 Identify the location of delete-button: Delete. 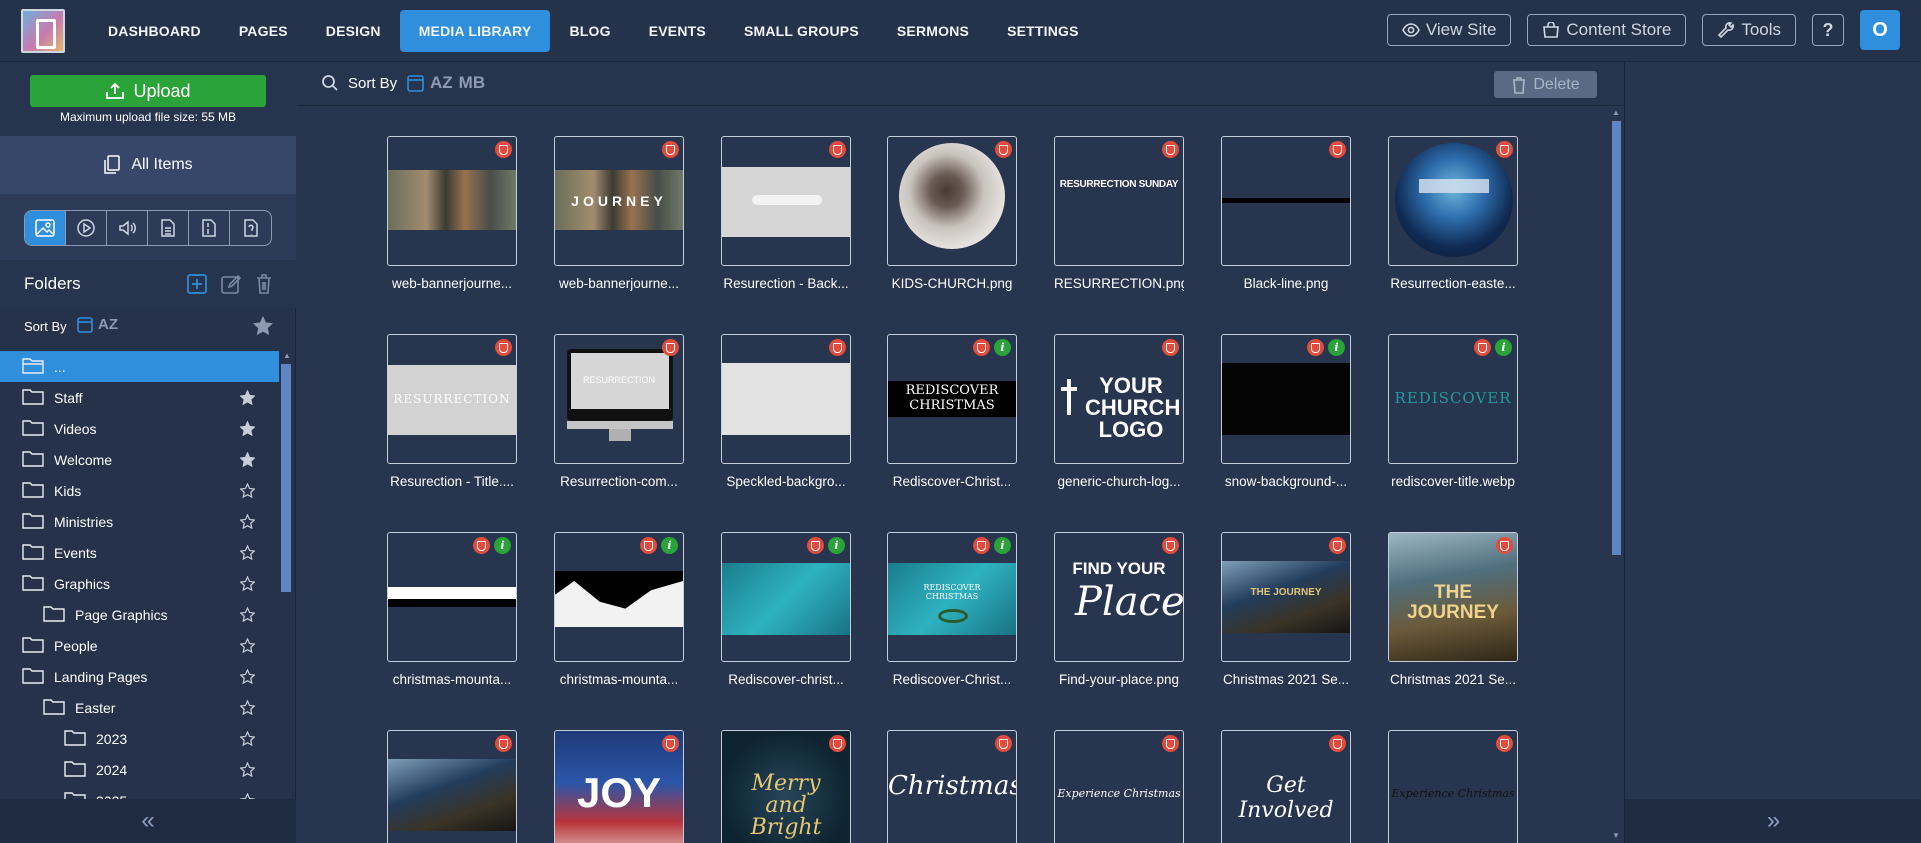
(1545, 84).